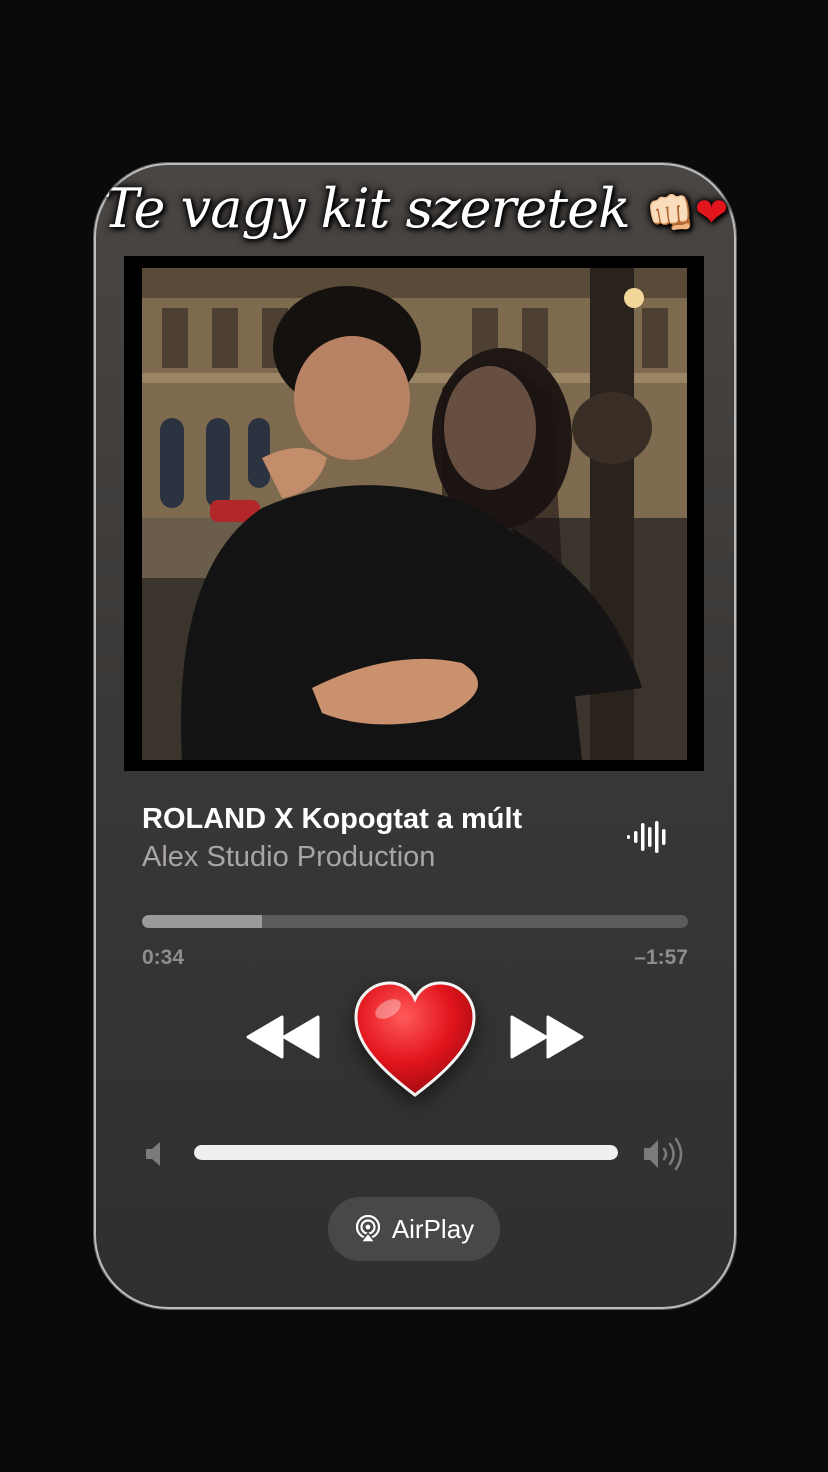 This screenshot has height=1472, width=828. What do you see at coordinates (163, 957) in the screenshot?
I see `elapsed-time: 0:34` at bounding box center [163, 957].